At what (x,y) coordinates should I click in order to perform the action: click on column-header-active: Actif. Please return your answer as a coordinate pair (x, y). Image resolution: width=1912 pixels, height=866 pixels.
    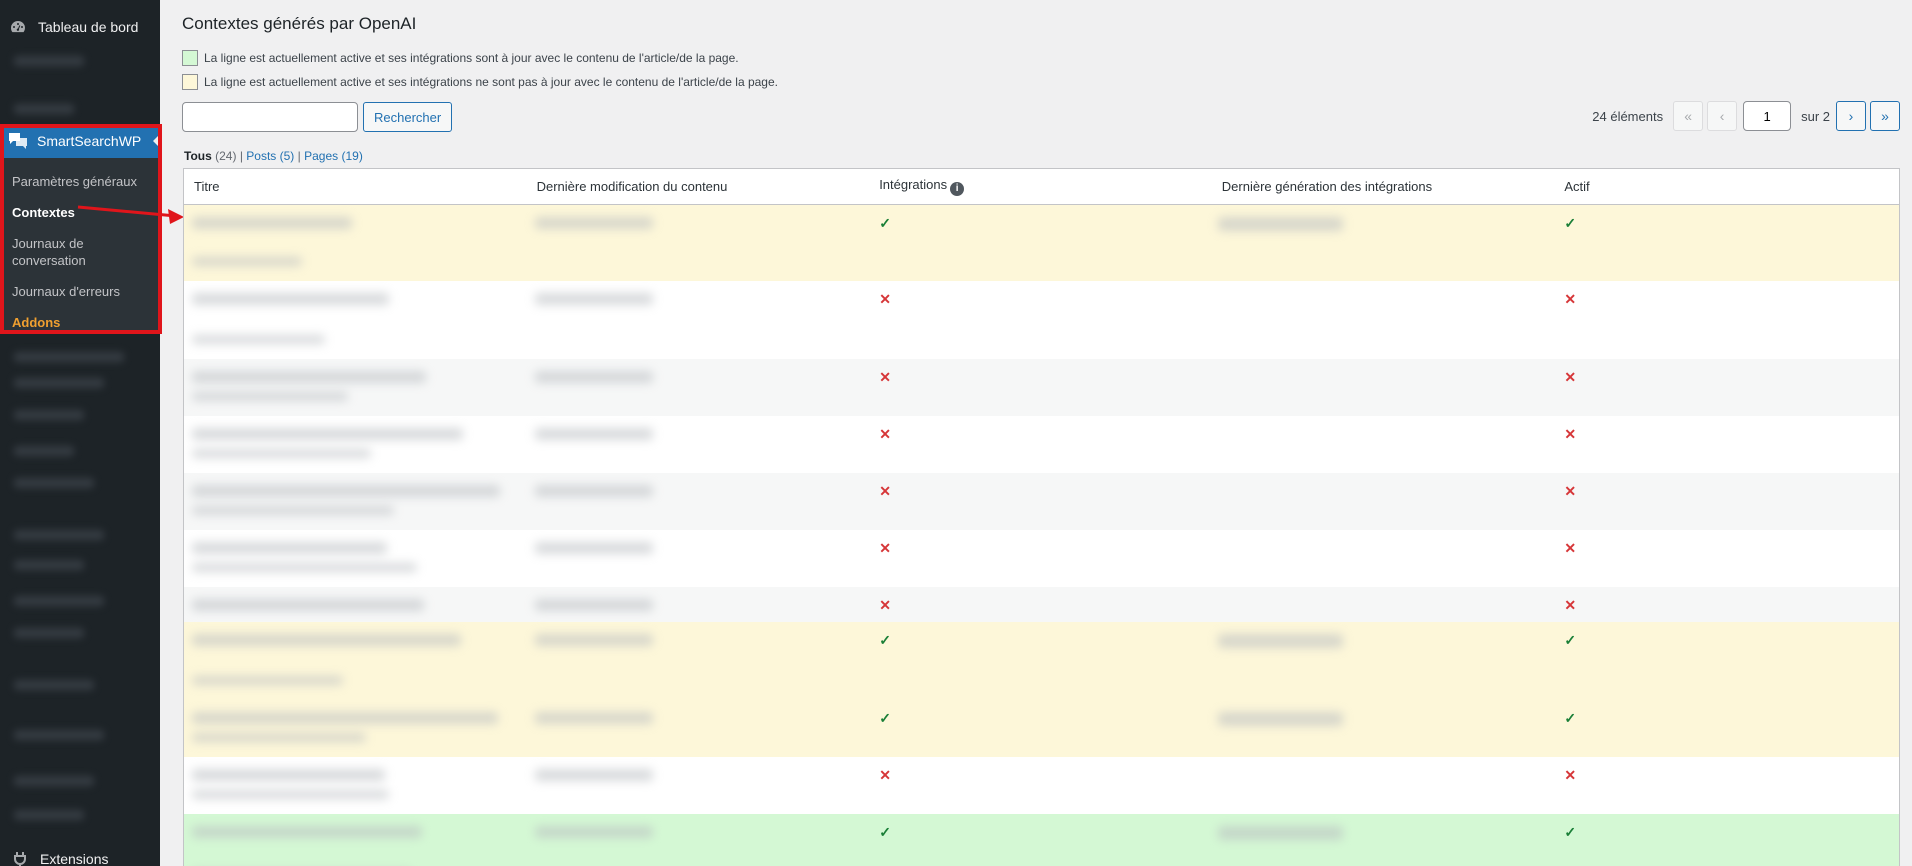
    Looking at the image, I should click on (1726, 186).